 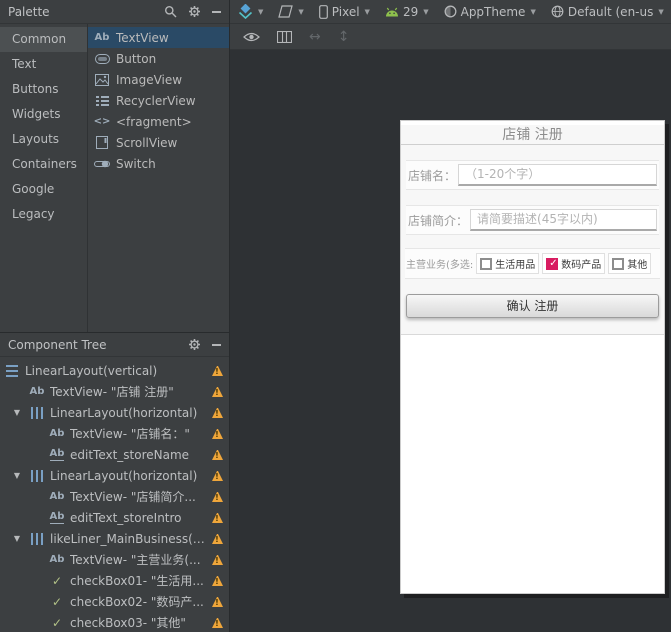 What do you see at coordinates (114, 517) in the screenshot?
I see `tree-row-8: Ab editText_storeIntro!` at bounding box center [114, 517].